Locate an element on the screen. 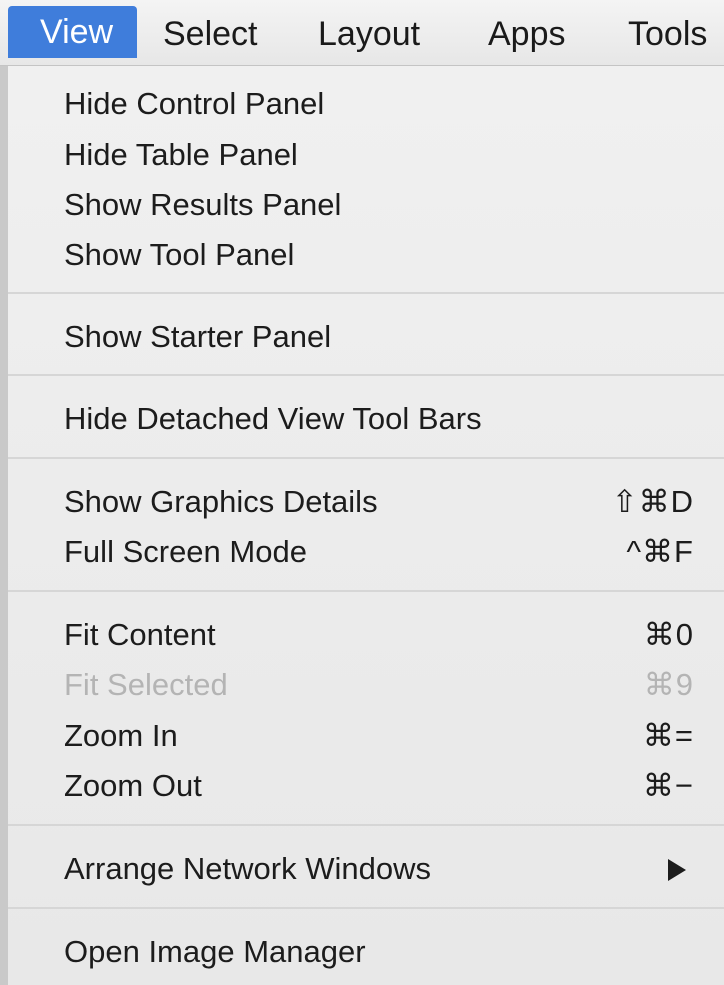 The width and height of the screenshot is (724, 985). menu-item-label: Hide Table Panel is located at coordinates (181, 154).